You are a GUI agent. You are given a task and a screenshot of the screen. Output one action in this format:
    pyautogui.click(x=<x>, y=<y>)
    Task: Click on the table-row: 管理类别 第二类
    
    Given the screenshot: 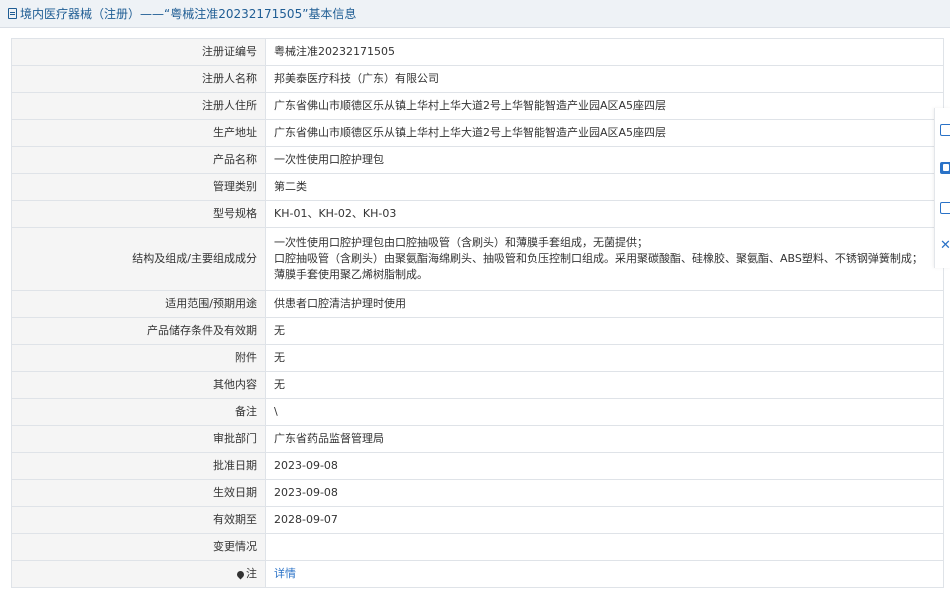 What is the action you would take?
    pyautogui.click(x=477, y=187)
    